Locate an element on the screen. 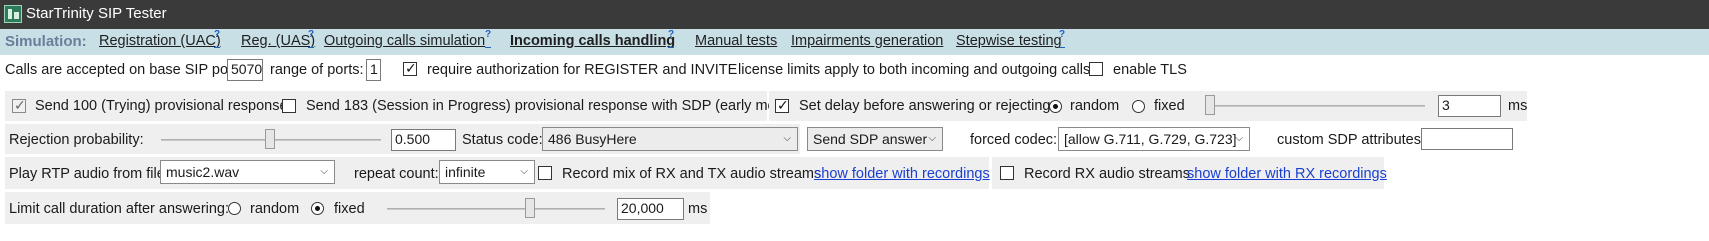 Image resolution: width=1709 pixels, height=241 pixels. tab-stepwise-testing: Stepwise testing is located at coordinates (1009, 41).